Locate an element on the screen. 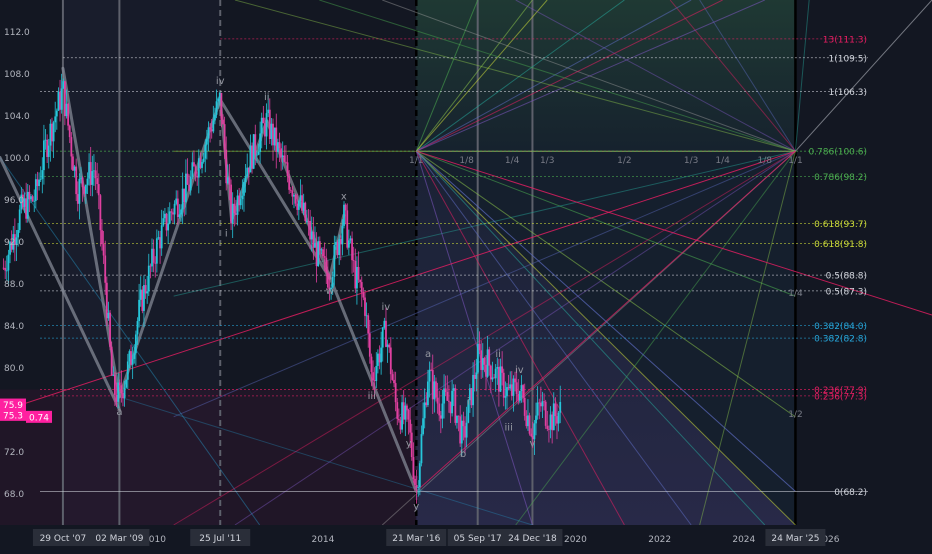 The width and height of the screenshot is (932, 554). fib-level-label: 0.5(88.8) is located at coordinates (846, 277).